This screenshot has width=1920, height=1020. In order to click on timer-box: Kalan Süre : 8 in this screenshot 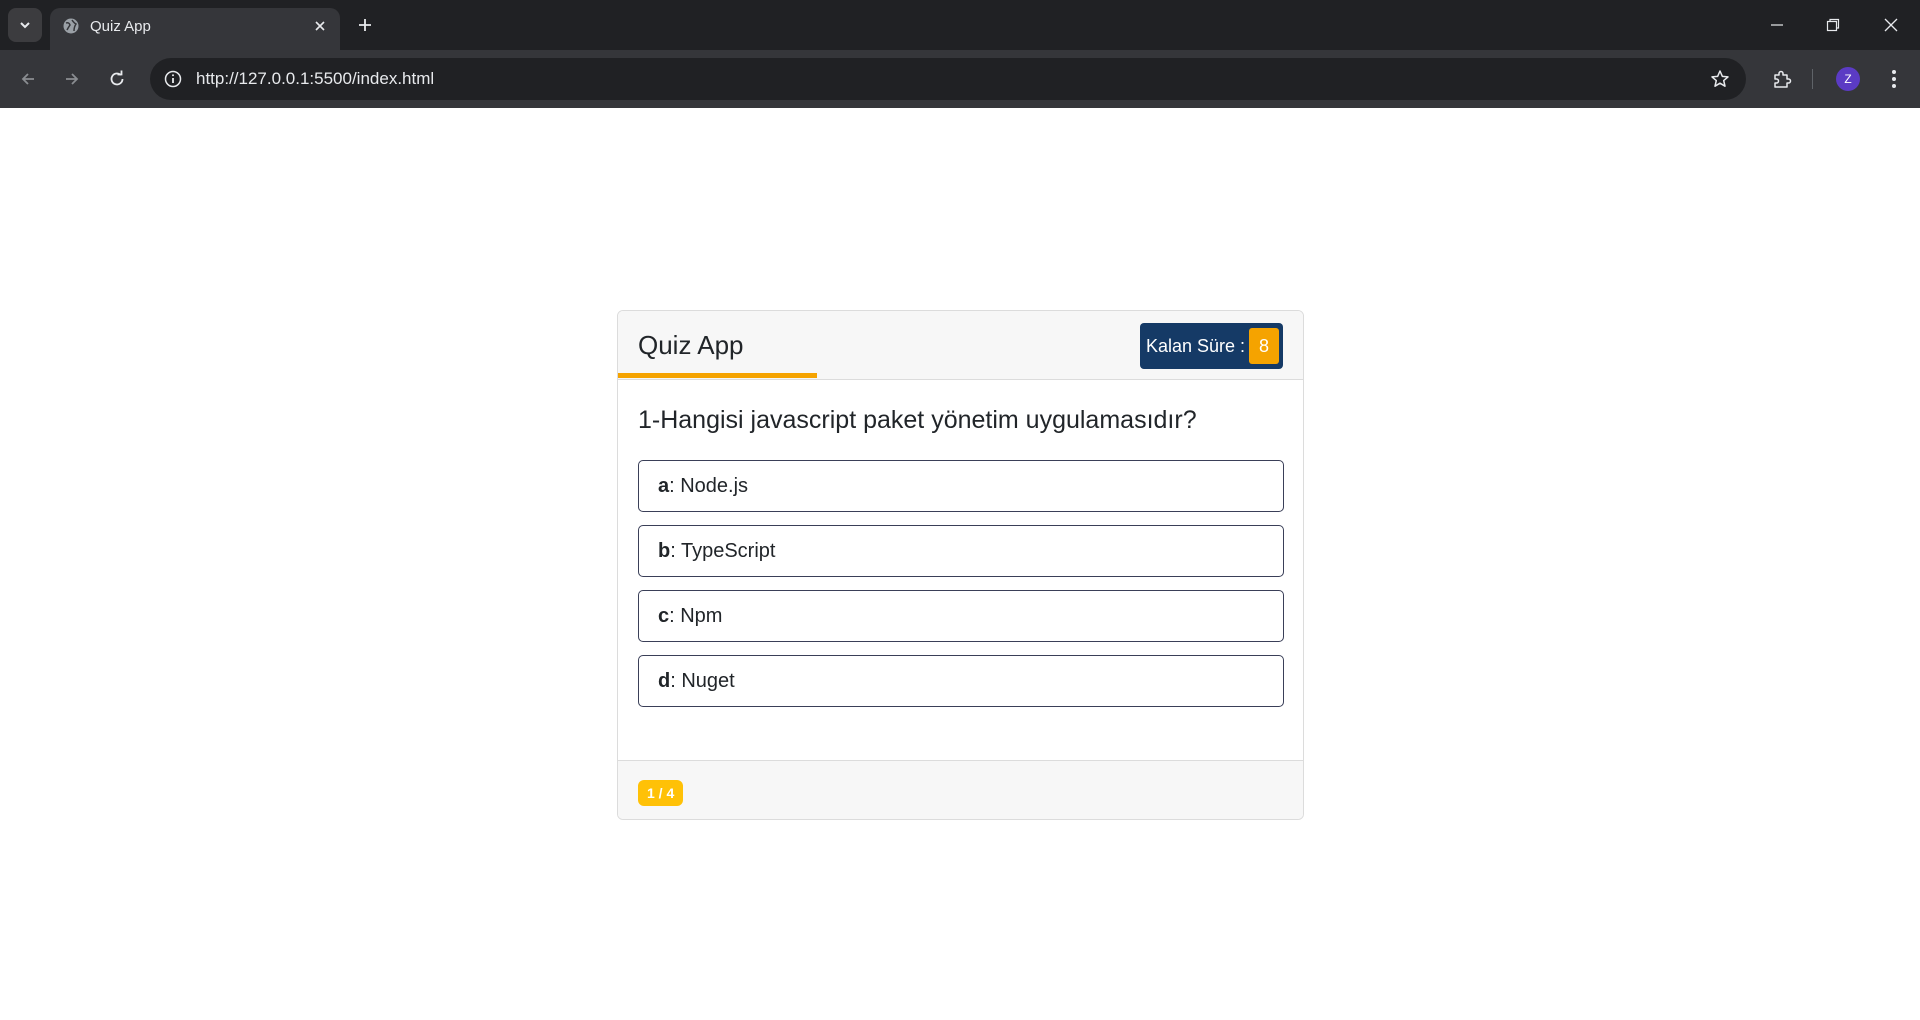, I will do `click(1211, 346)`.